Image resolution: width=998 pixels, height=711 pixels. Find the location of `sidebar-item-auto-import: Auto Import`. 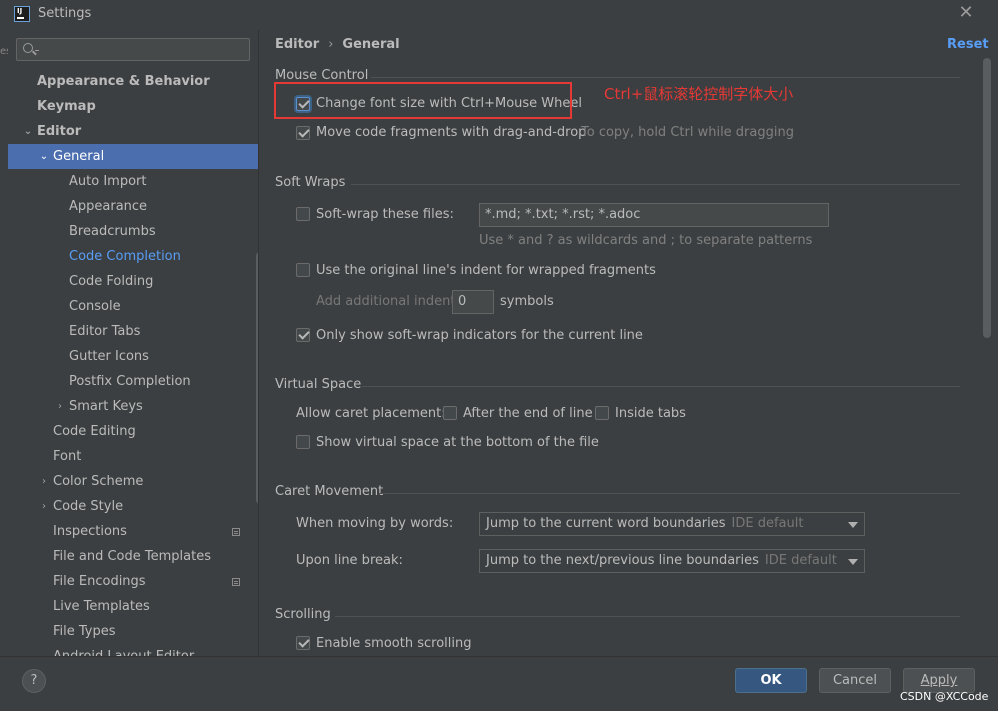

sidebar-item-auto-import: Auto Import is located at coordinates (133, 181).